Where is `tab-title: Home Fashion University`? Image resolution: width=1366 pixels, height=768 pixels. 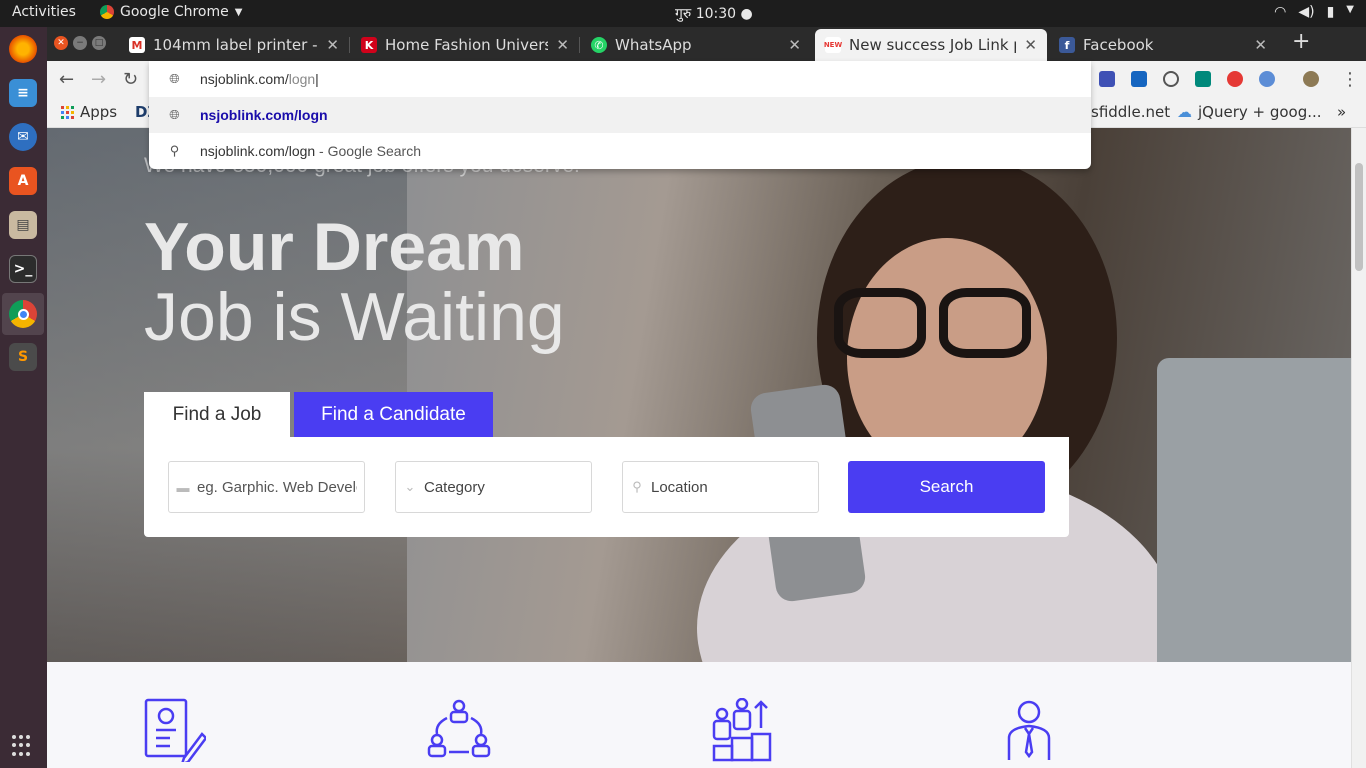 tab-title: Home Fashion University is located at coordinates (467, 45).